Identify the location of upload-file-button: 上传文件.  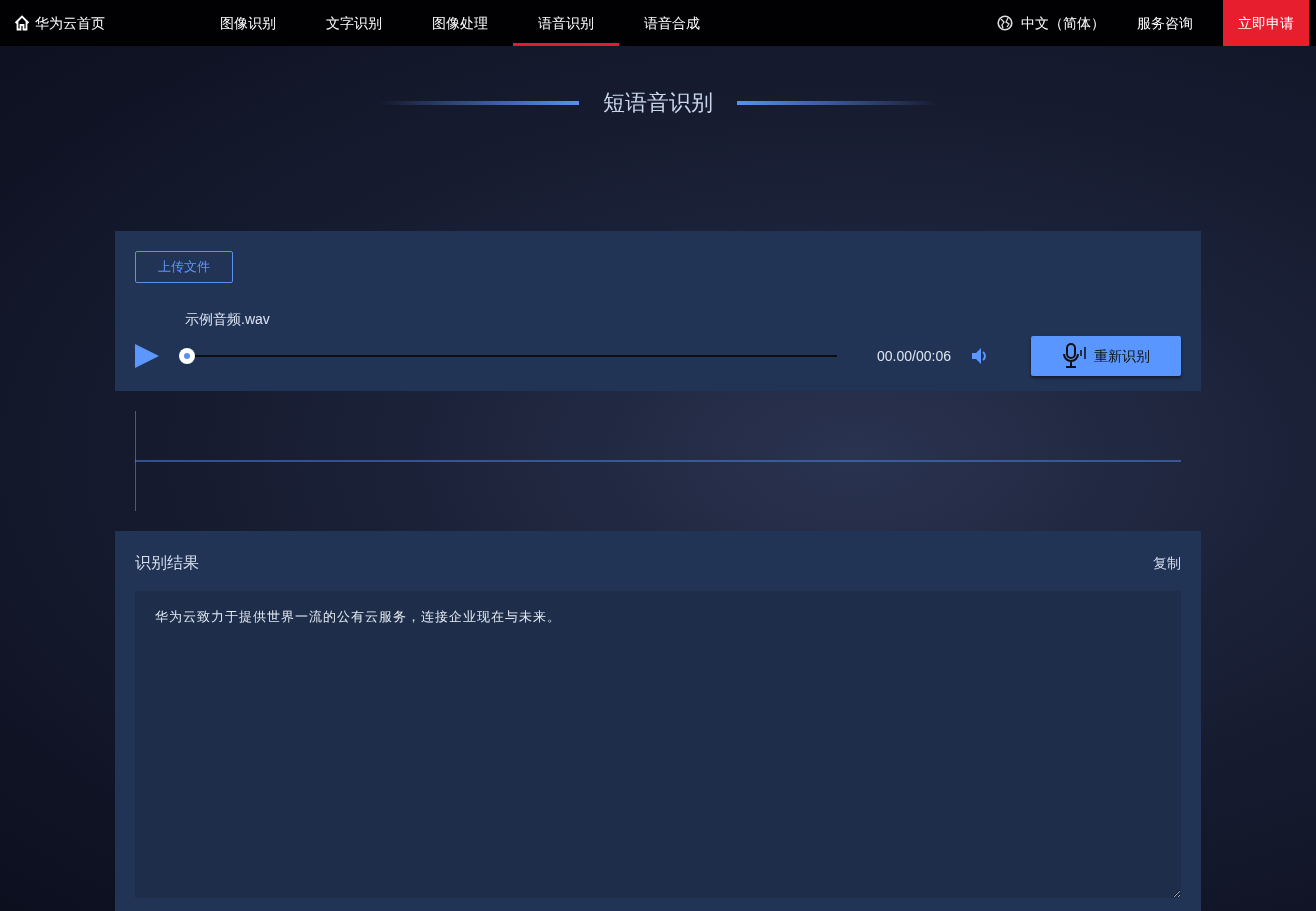
(184, 267).